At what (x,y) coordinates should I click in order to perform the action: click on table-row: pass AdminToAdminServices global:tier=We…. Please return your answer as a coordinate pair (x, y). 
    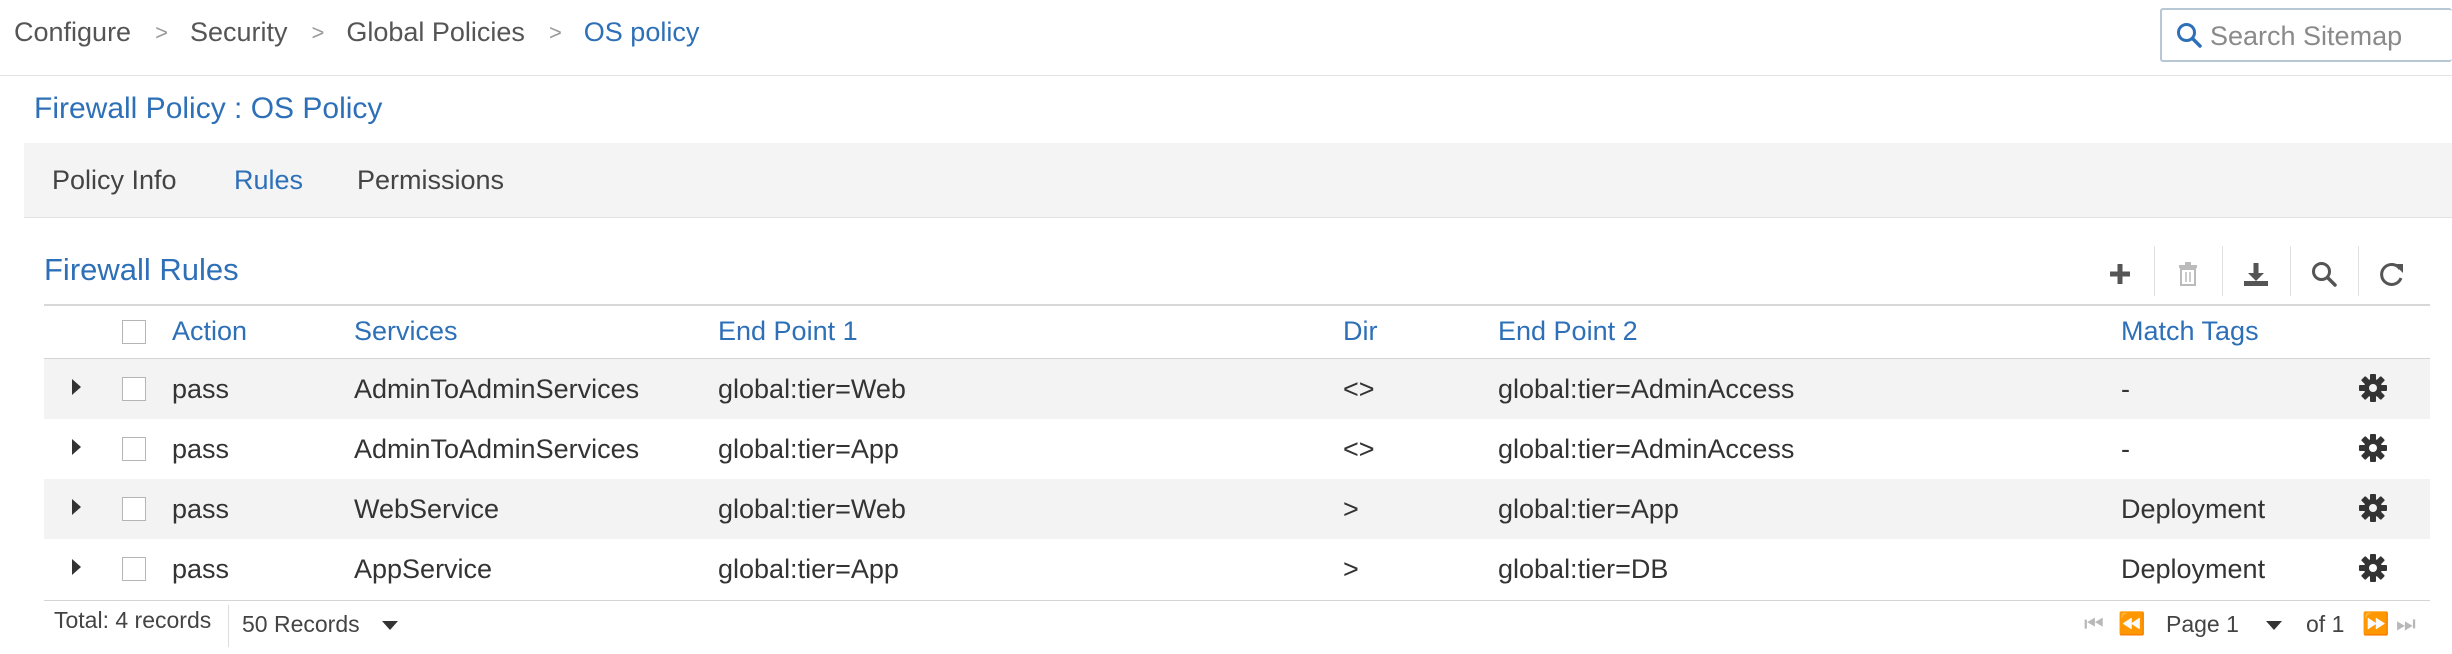
    Looking at the image, I should click on (1237, 389).